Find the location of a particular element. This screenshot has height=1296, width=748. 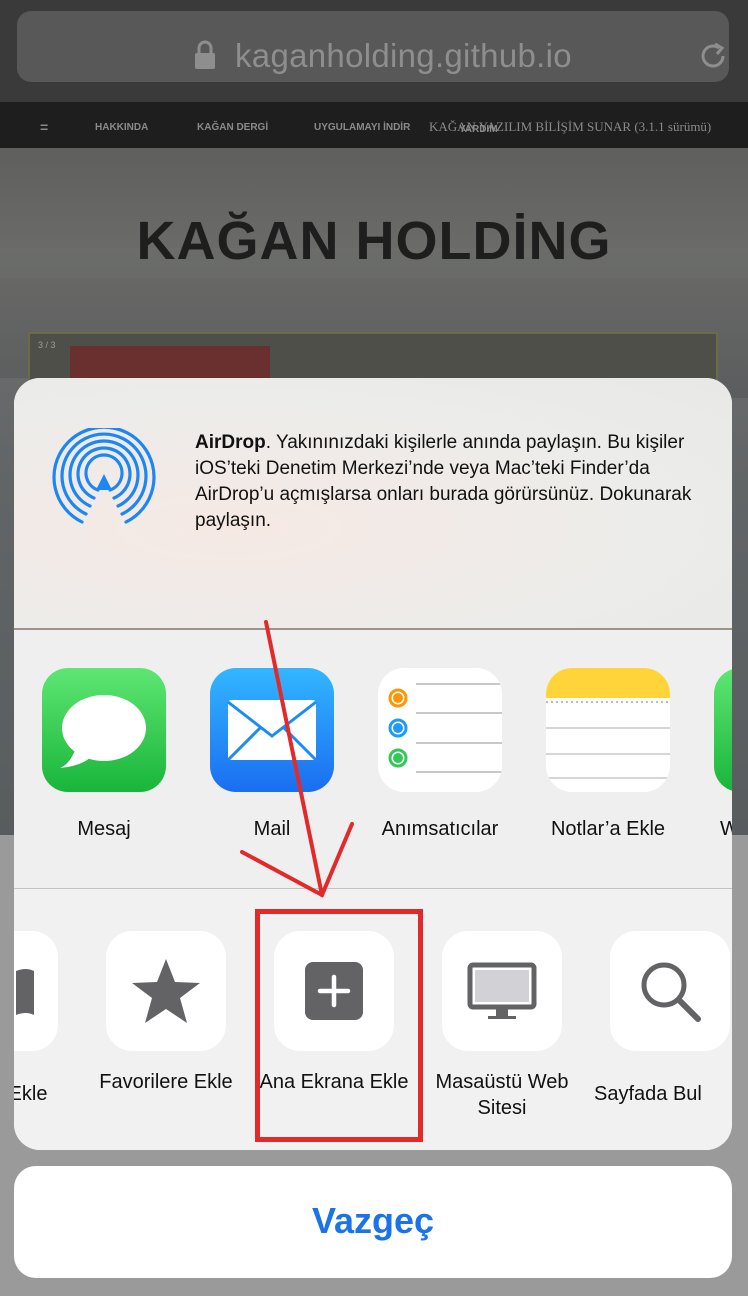

cancel-button: Vazgeç is located at coordinates (373, 1222).